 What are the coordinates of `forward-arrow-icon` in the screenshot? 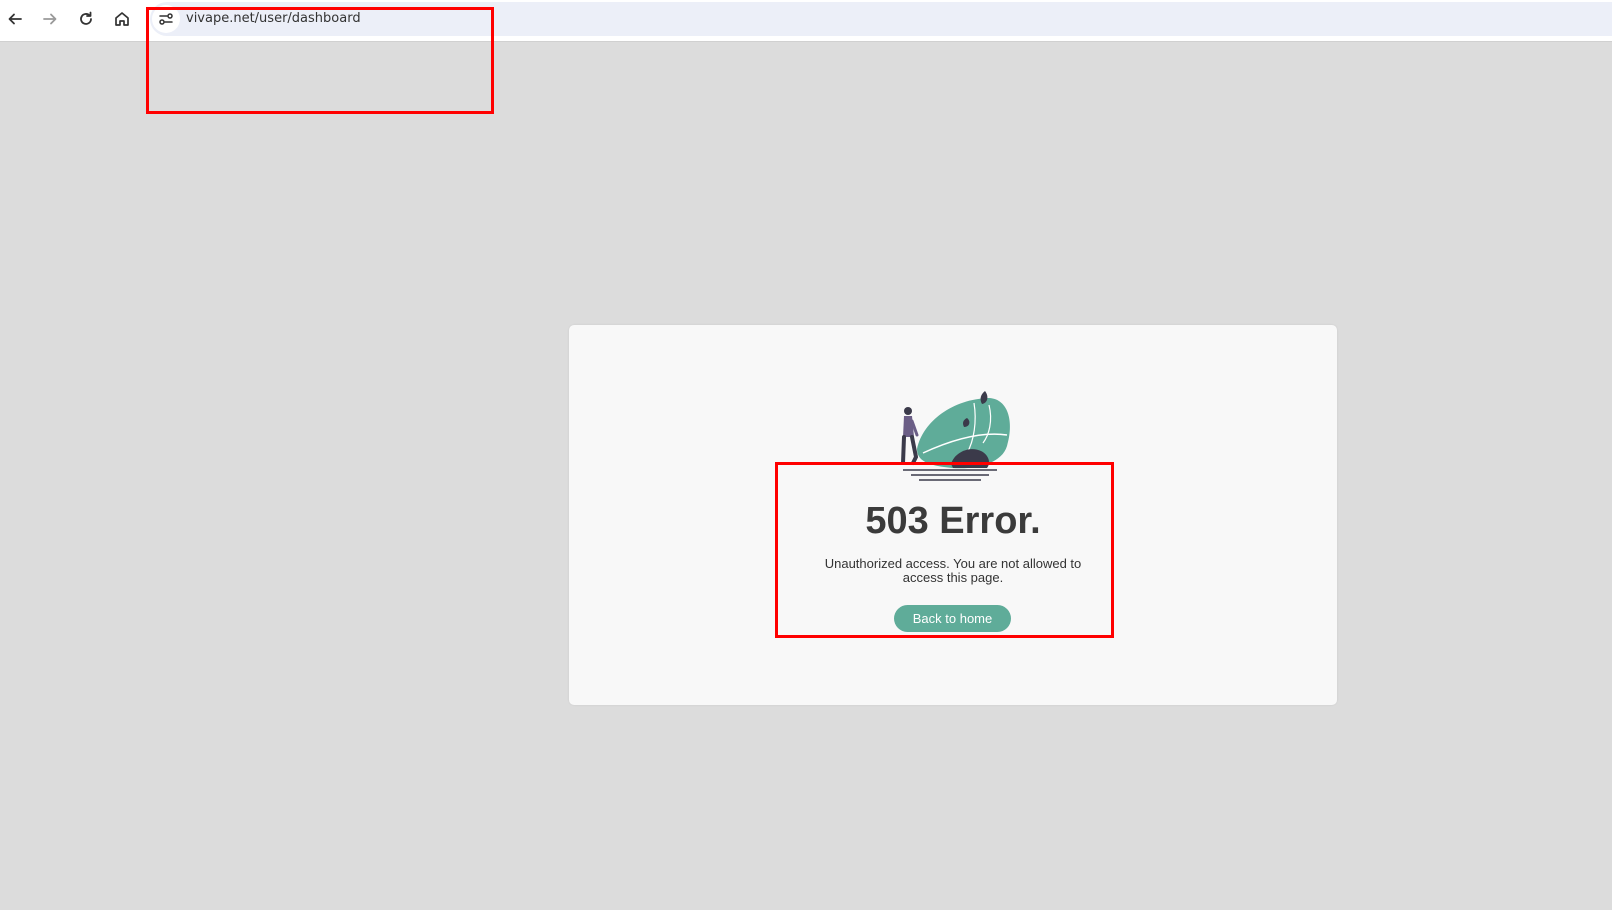 It's located at (50, 19).